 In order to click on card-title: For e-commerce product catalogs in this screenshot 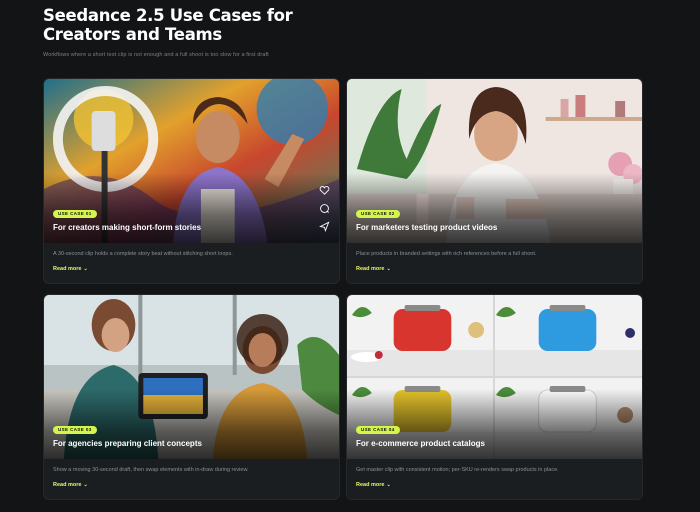, I will do `click(420, 443)`.